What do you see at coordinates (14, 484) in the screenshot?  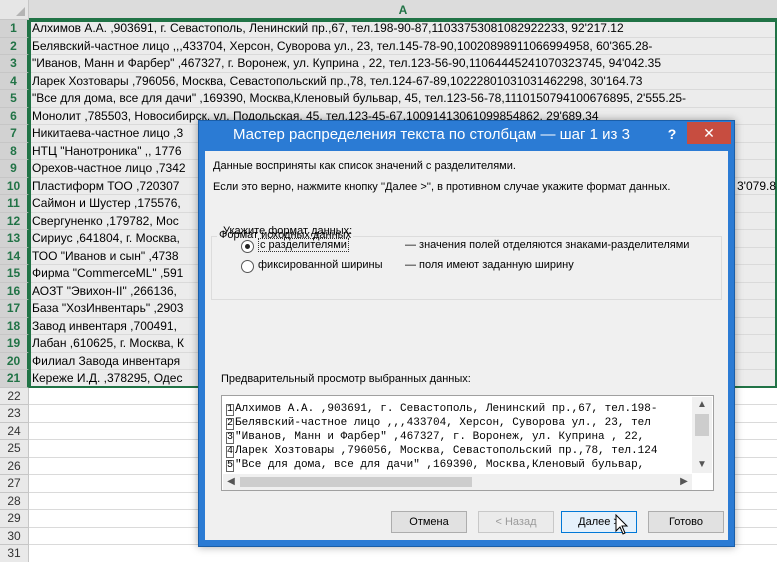 I see `row-header: 27` at bounding box center [14, 484].